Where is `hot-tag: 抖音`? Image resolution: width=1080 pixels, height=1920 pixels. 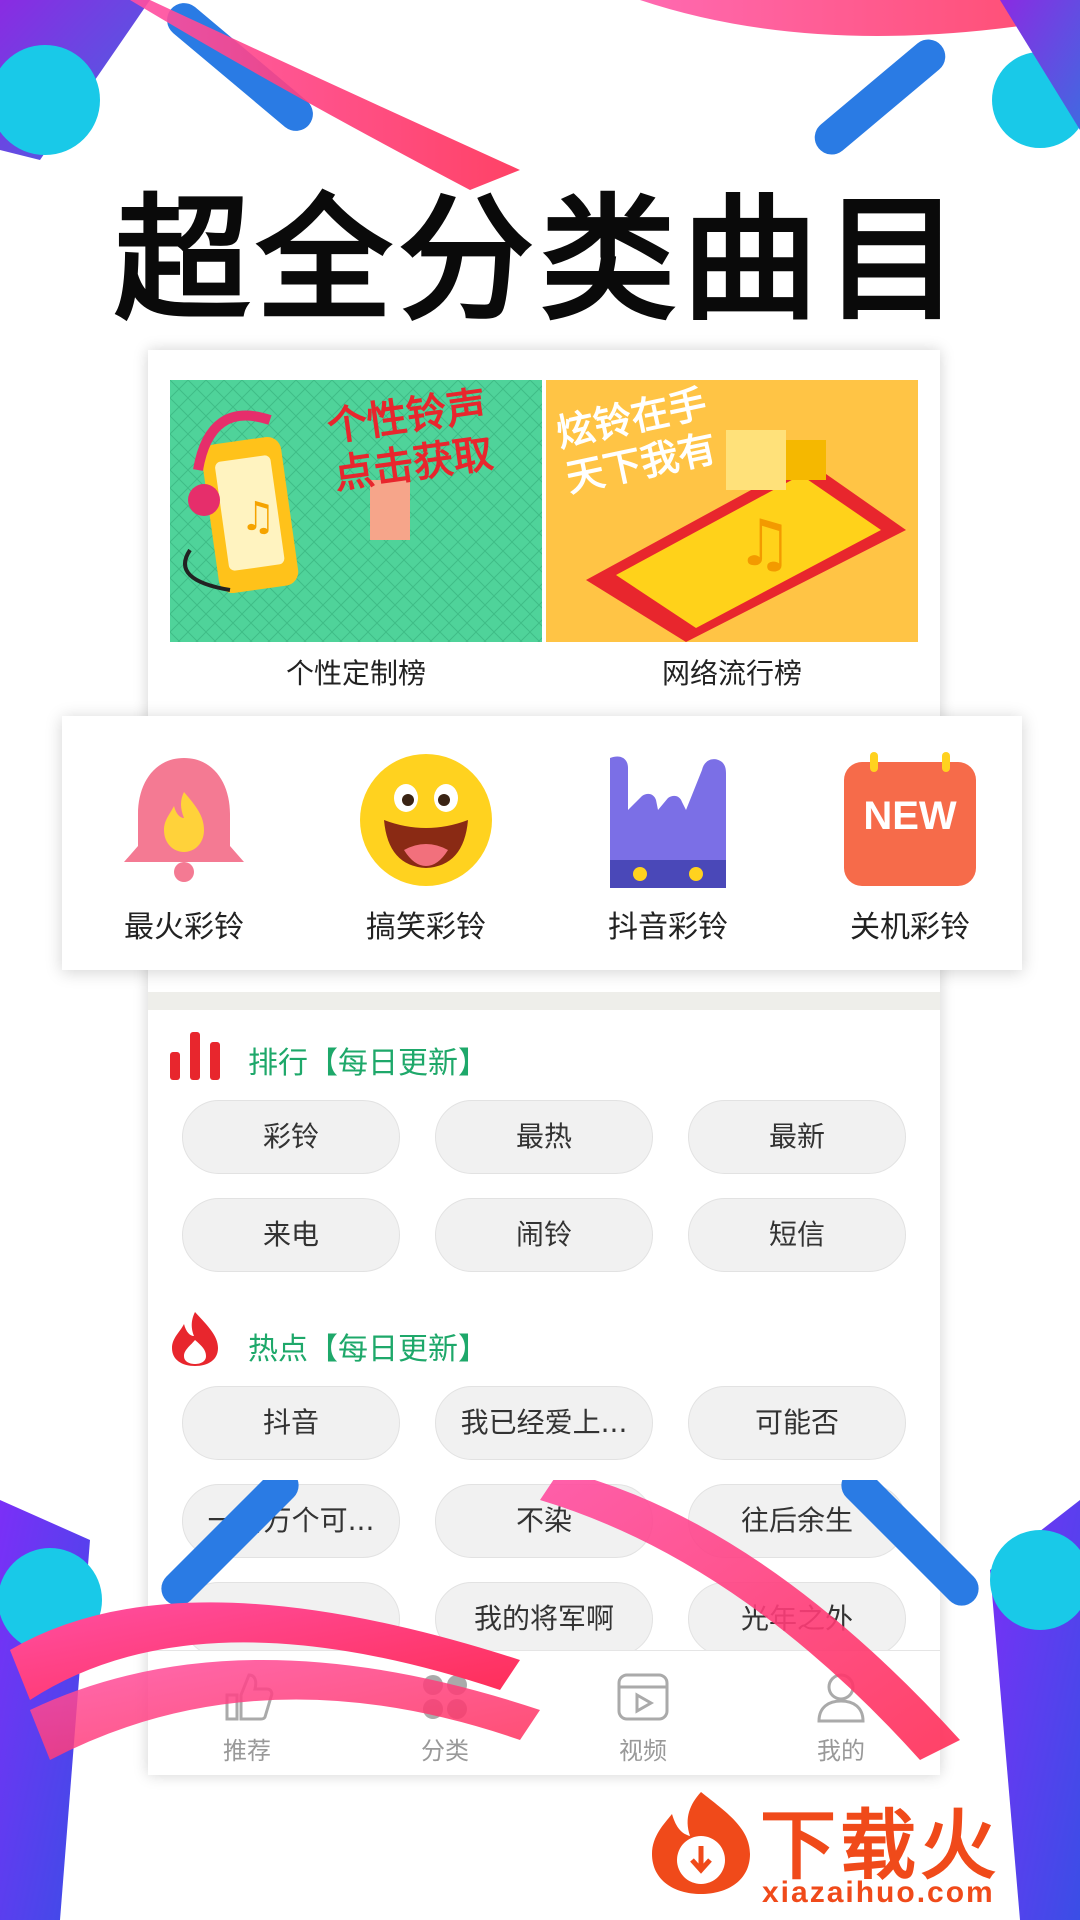 hot-tag: 抖音 is located at coordinates (291, 1423).